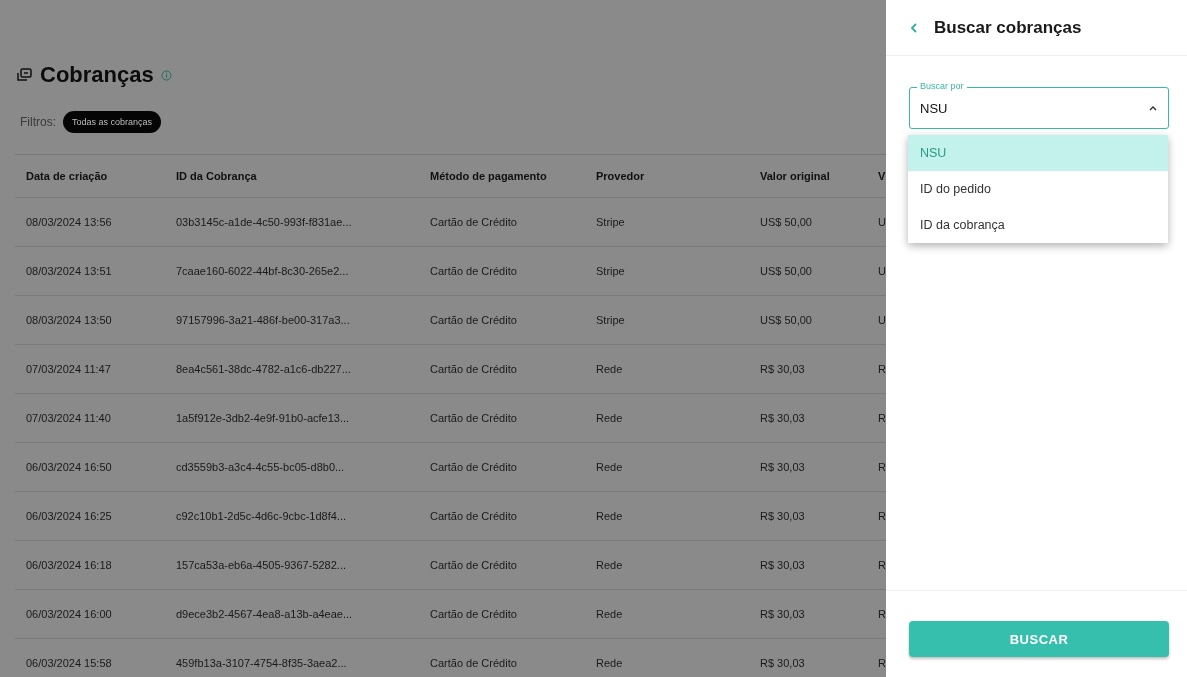 The width and height of the screenshot is (1187, 677). What do you see at coordinates (1038, 189) in the screenshot?
I see `menu-option: ID do pedido` at bounding box center [1038, 189].